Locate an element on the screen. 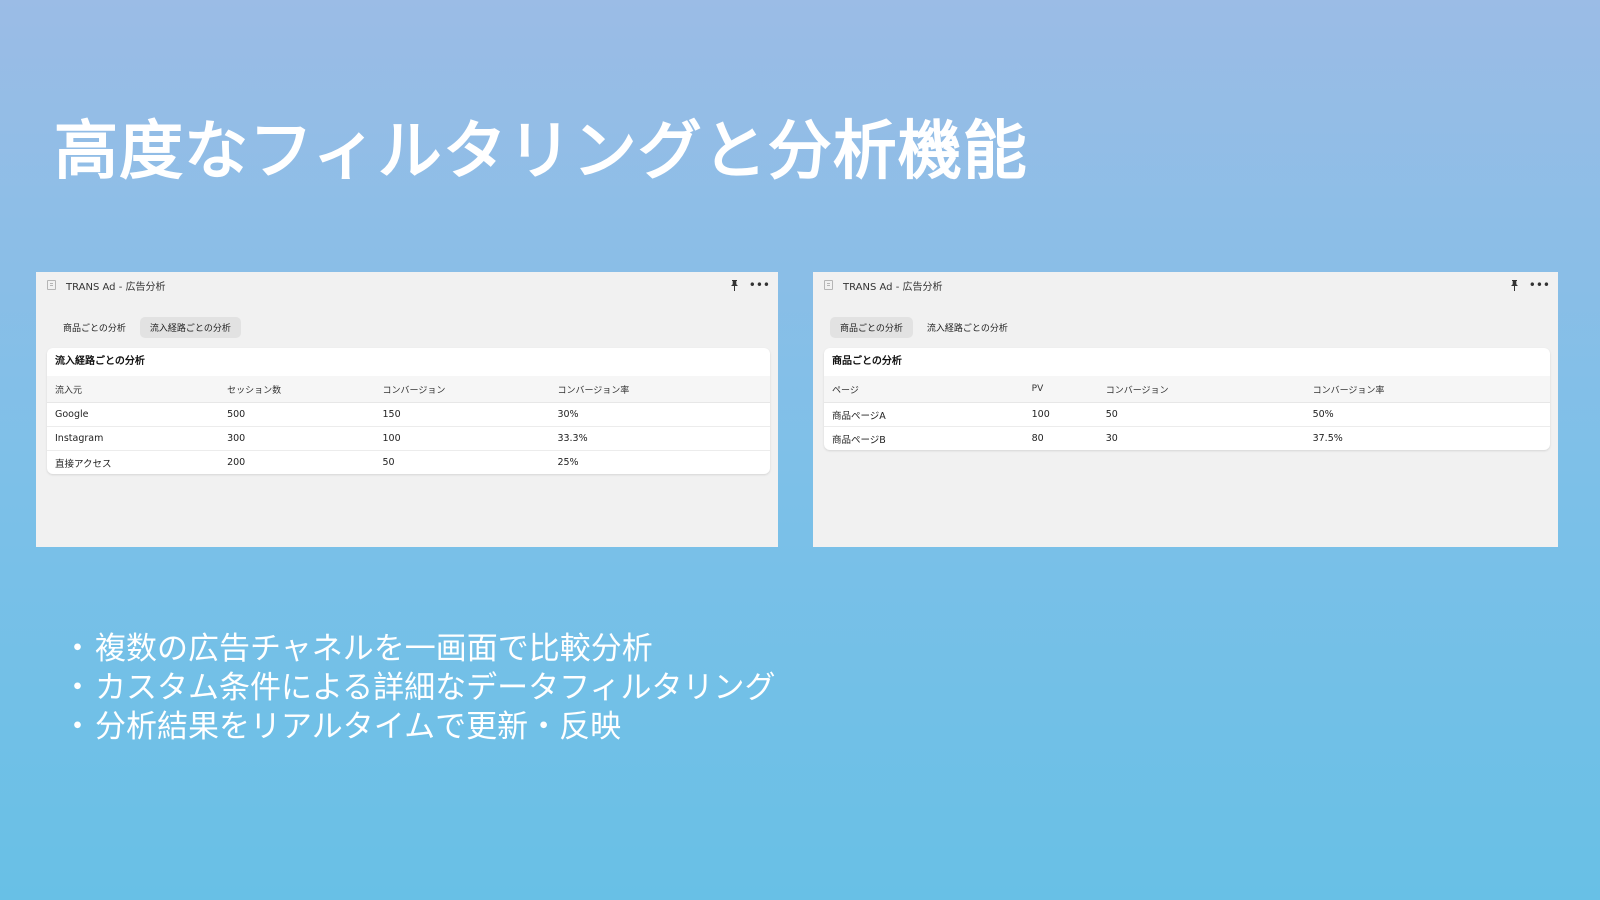 The image size is (1600, 900). table-cell: Google is located at coordinates (133, 414).